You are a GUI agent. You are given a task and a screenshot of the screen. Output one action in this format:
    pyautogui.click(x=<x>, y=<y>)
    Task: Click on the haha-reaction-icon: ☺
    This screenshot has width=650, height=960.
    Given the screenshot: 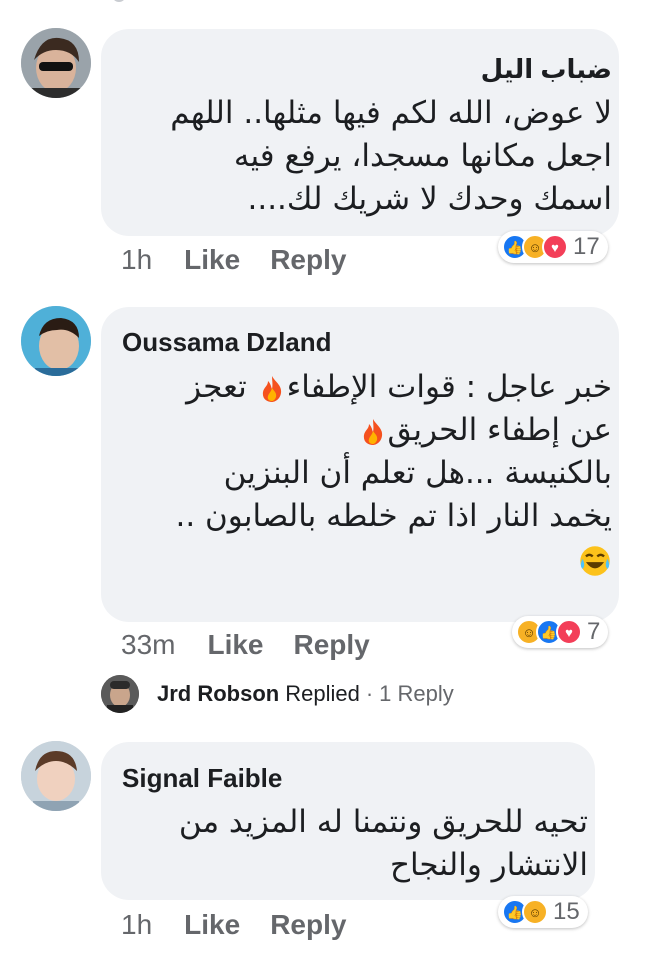 What is the action you would take?
    pyautogui.click(x=535, y=912)
    